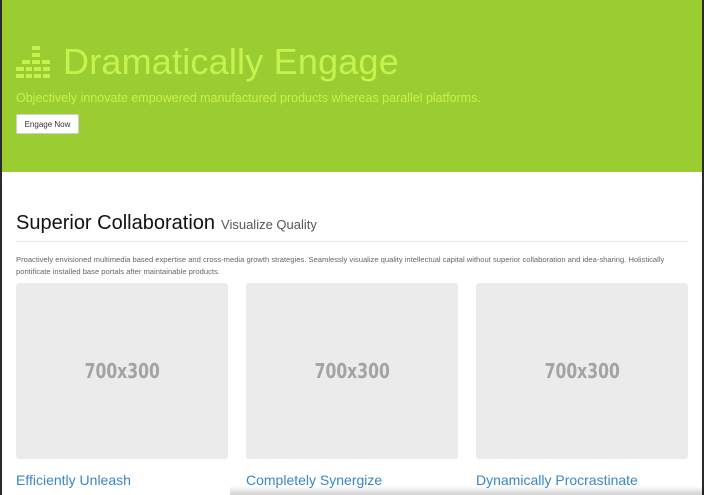 The width and height of the screenshot is (704, 495). I want to click on section-subtitle: Visualize Quality, so click(269, 224).